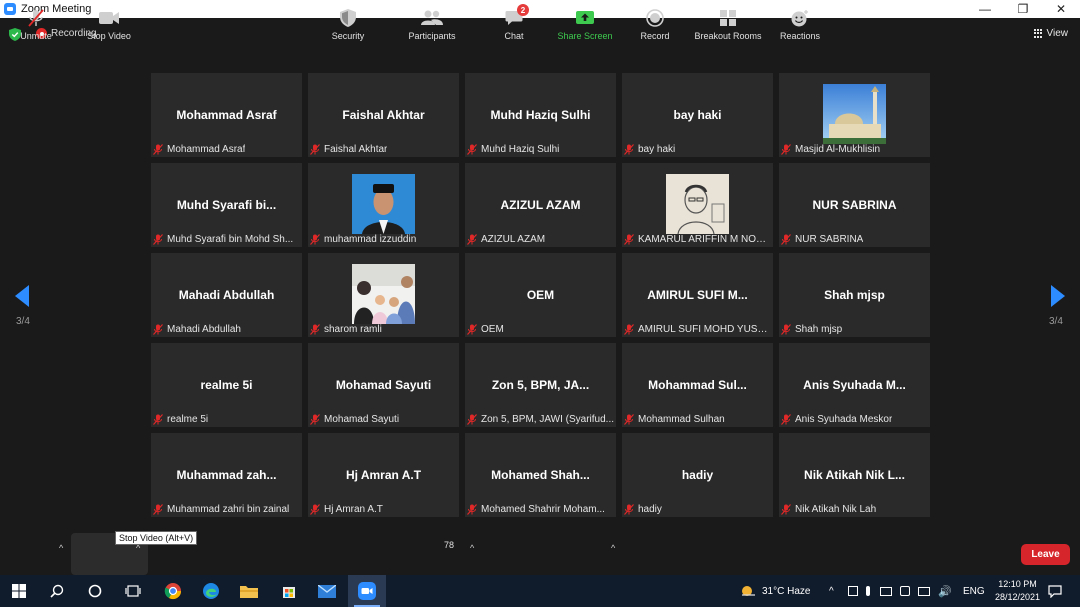  What do you see at coordinates (985, 9) in the screenshot?
I see `minimize-button: —` at bounding box center [985, 9].